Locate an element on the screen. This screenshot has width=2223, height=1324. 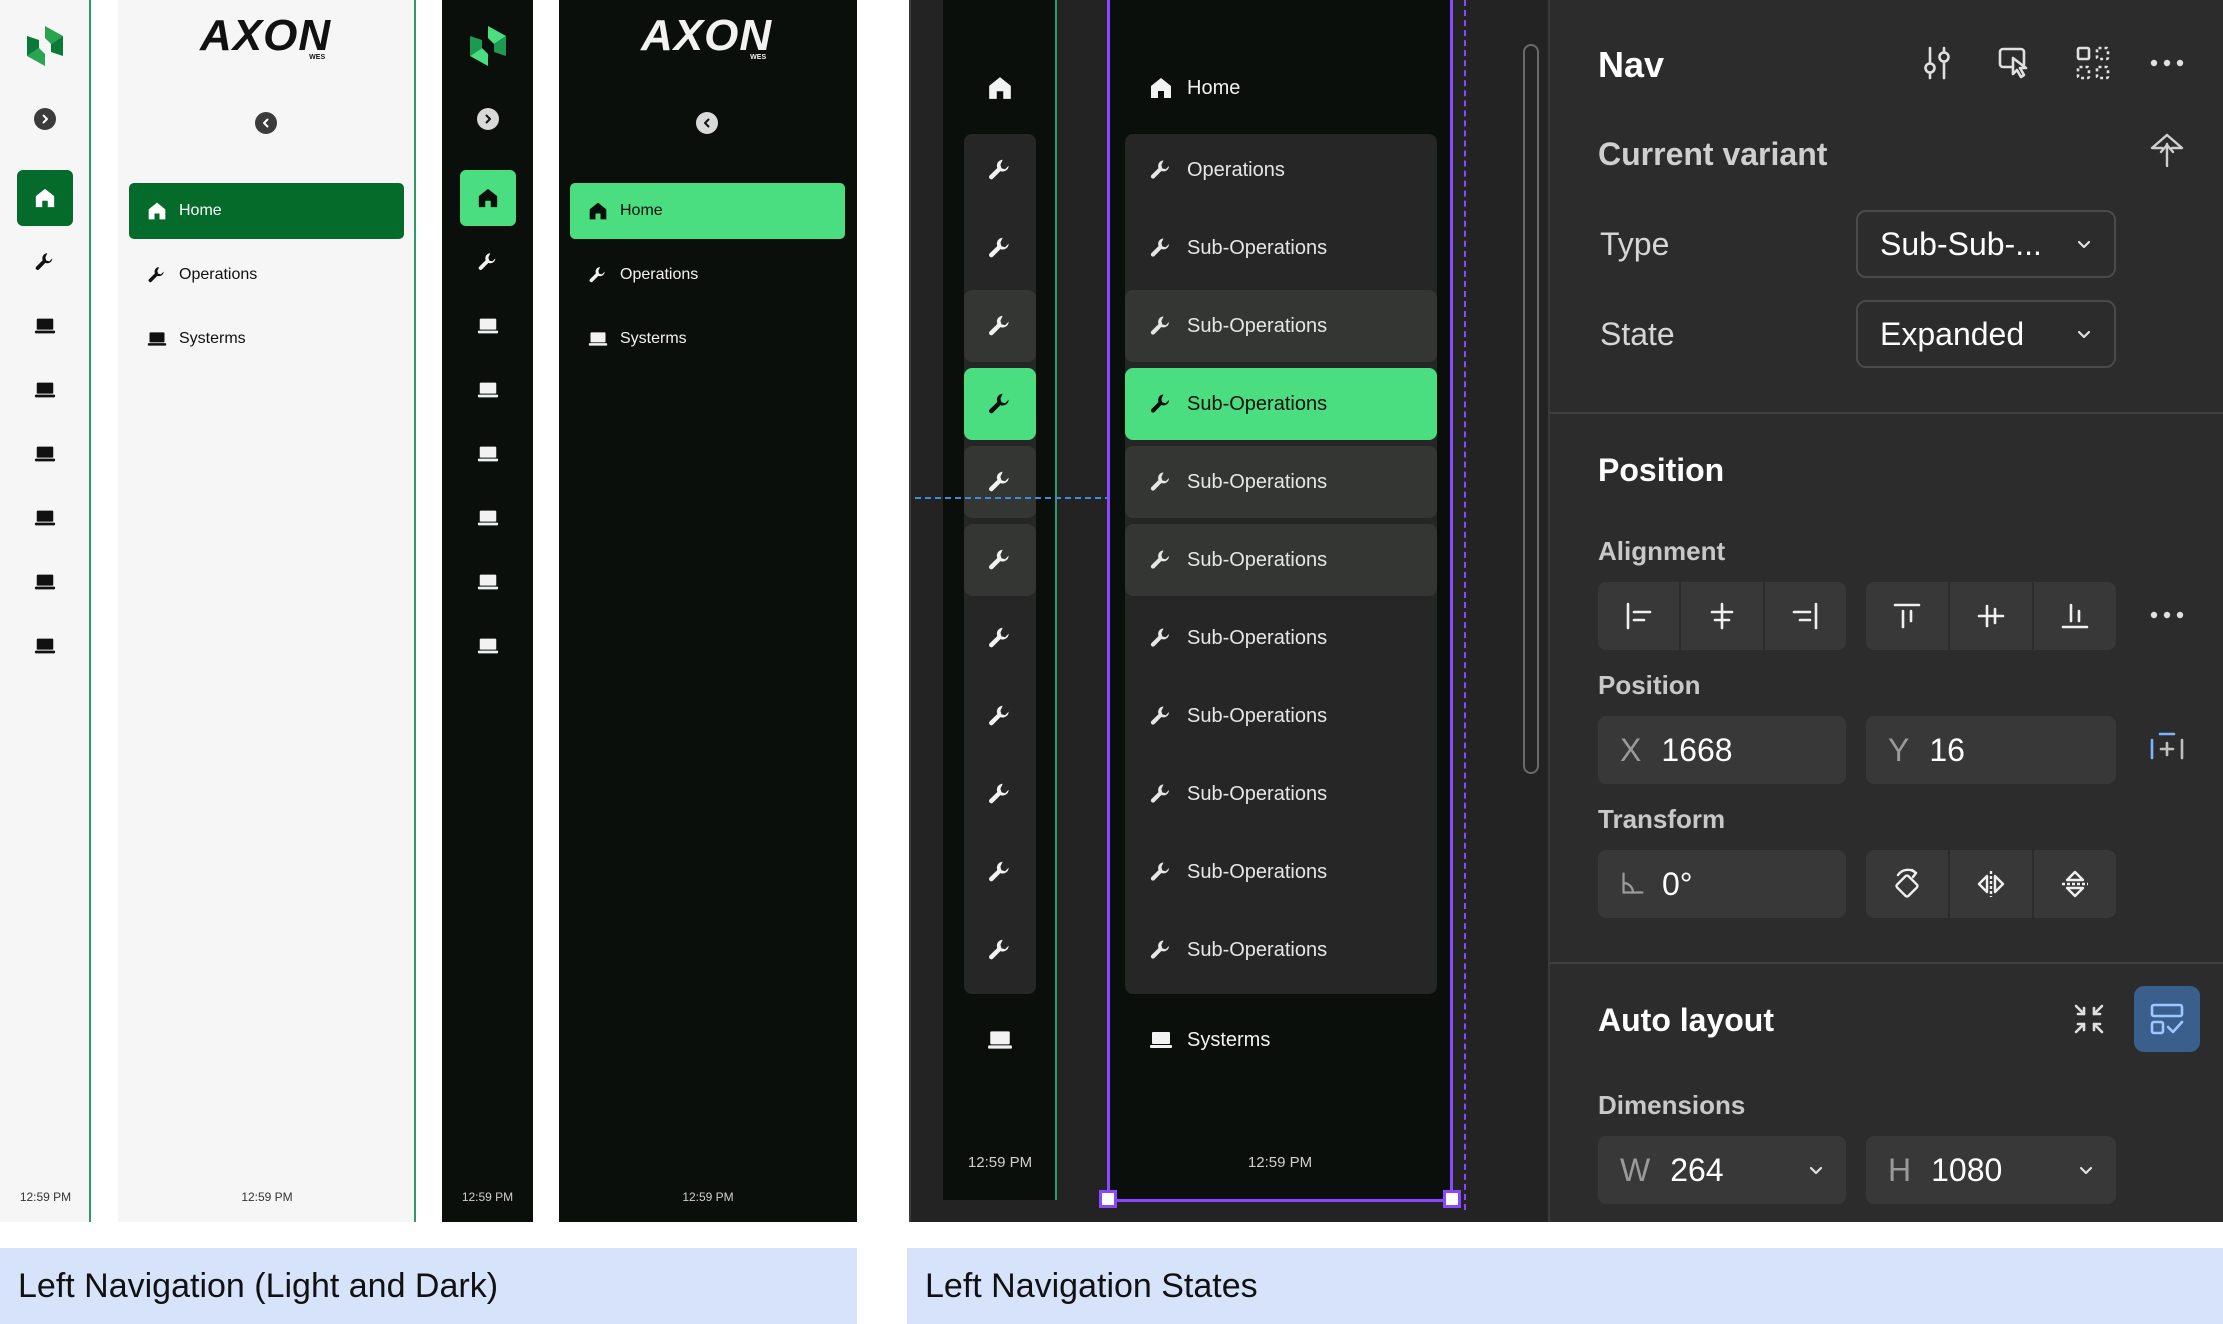
flip-vertical-button is located at coordinates (2075, 884).